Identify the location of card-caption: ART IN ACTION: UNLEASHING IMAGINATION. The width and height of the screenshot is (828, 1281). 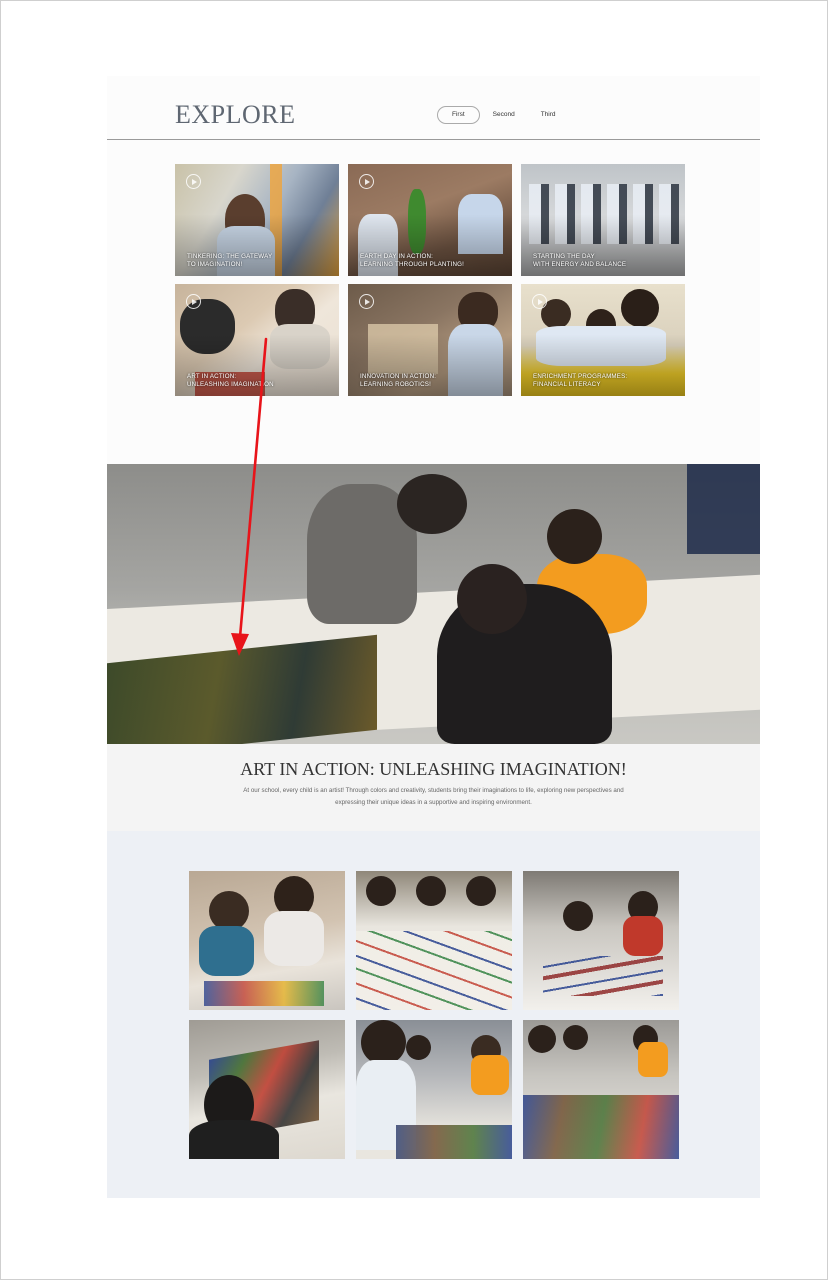
(257, 380).